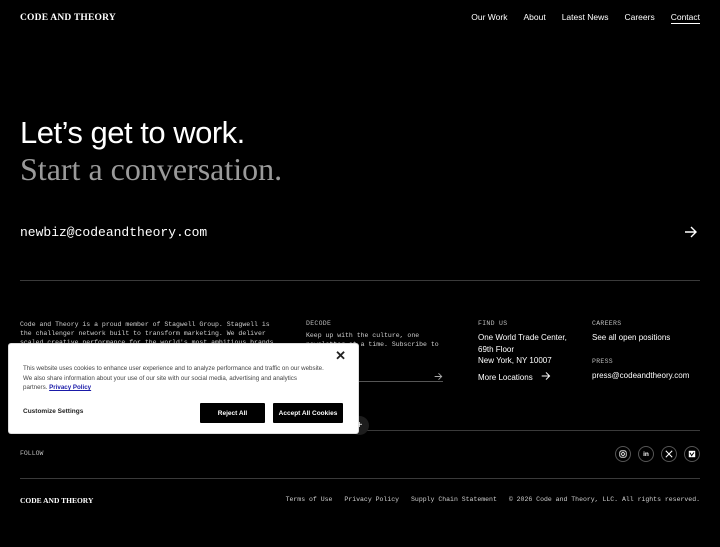 This screenshot has height=547, width=720. What do you see at coordinates (646, 454) in the screenshot?
I see `linkedin-icon: in` at bounding box center [646, 454].